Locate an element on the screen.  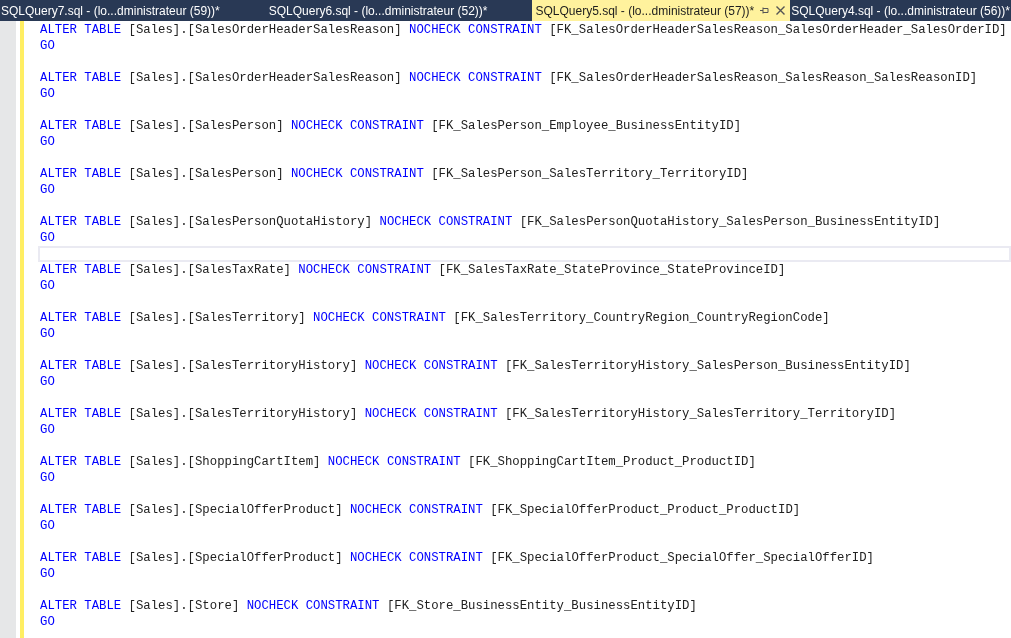
code-line: ALTER TABLE [Sales].[SalesTaxRate] NOCHECK CONSTRAINT [FK_SalesTaxRate_StateProvince_StateProvinceID] is located at coordinates (413, 270).